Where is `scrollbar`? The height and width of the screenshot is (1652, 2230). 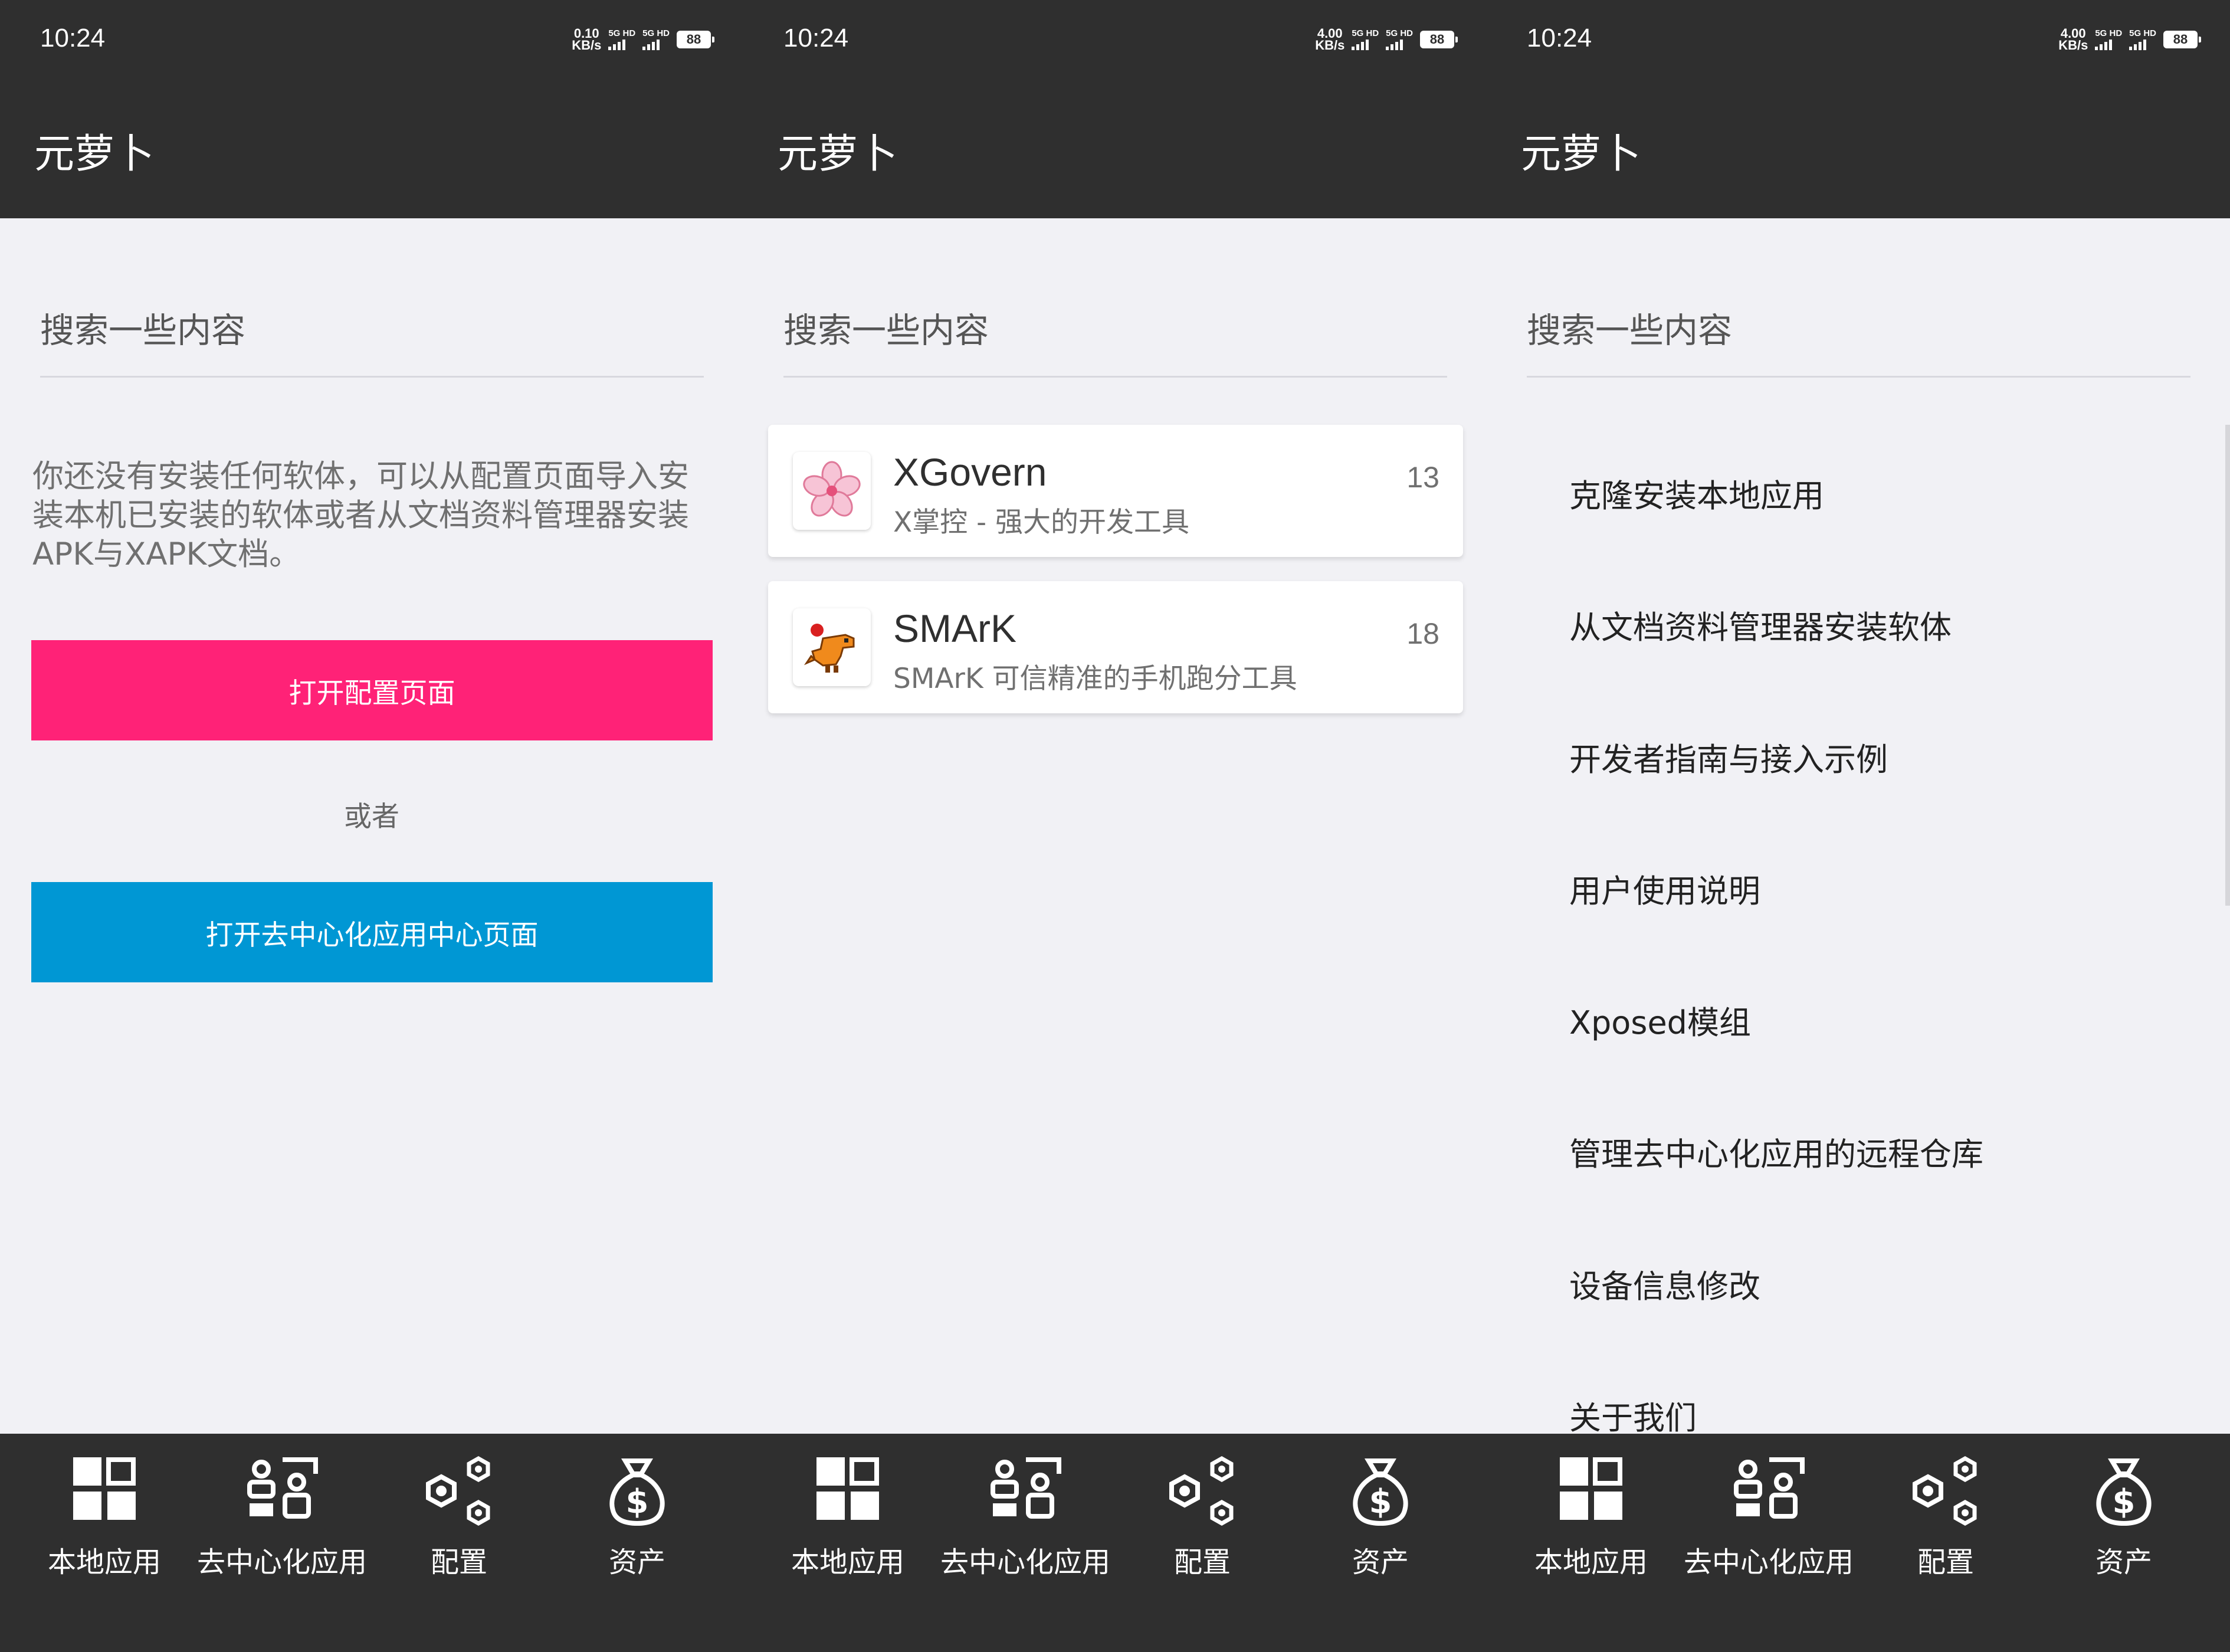 scrollbar is located at coordinates (2227, 665).